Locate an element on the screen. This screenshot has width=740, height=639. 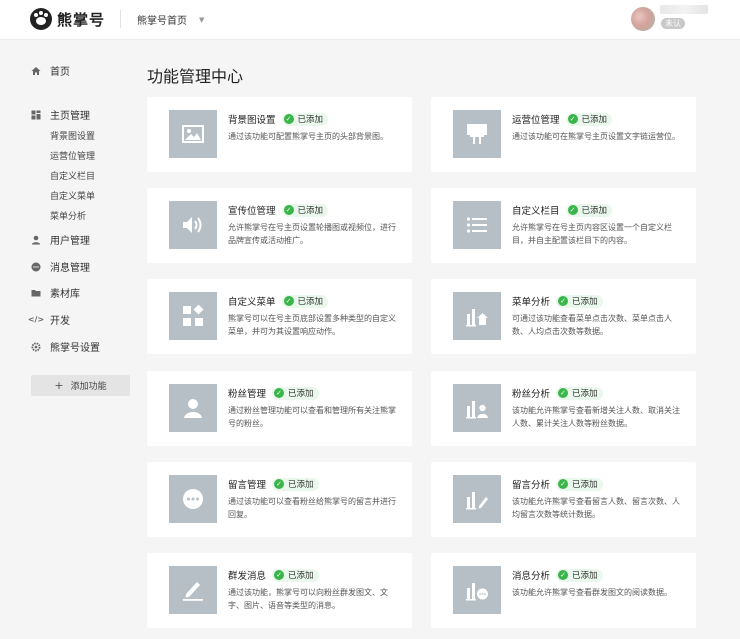
function-card: 运营位管理 ✓ 已添加通过该功能可在熊掌号主页设置文字链运营位。 is located at coordinates (563, 134).